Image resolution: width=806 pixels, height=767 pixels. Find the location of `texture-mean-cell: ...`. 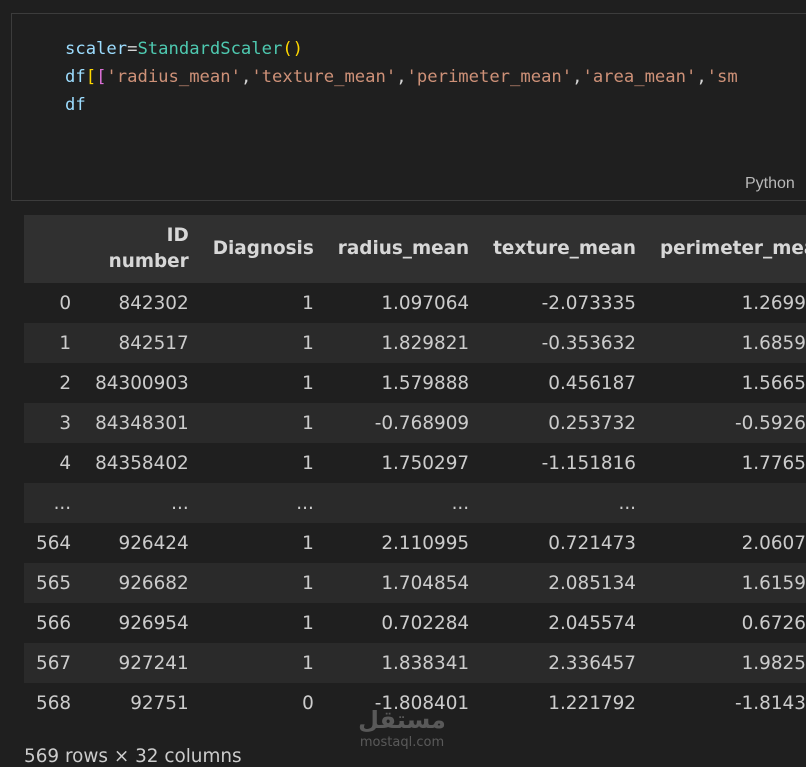

texture-mean-cell: ... is located at coordinates (565, 503).